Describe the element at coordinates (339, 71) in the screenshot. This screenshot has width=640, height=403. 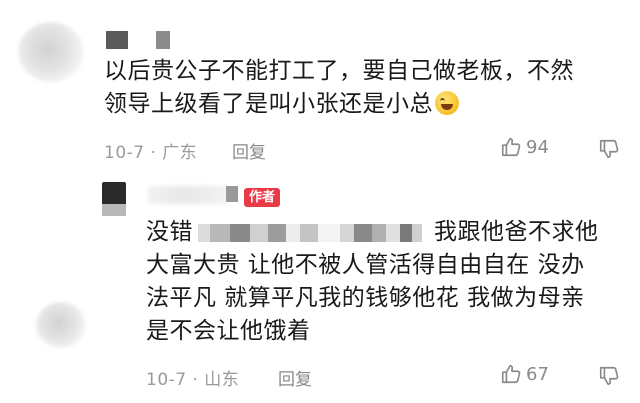
I see `comment-text-line: 以后贵公子不能打工了，要自己做老板，不然` at that location.